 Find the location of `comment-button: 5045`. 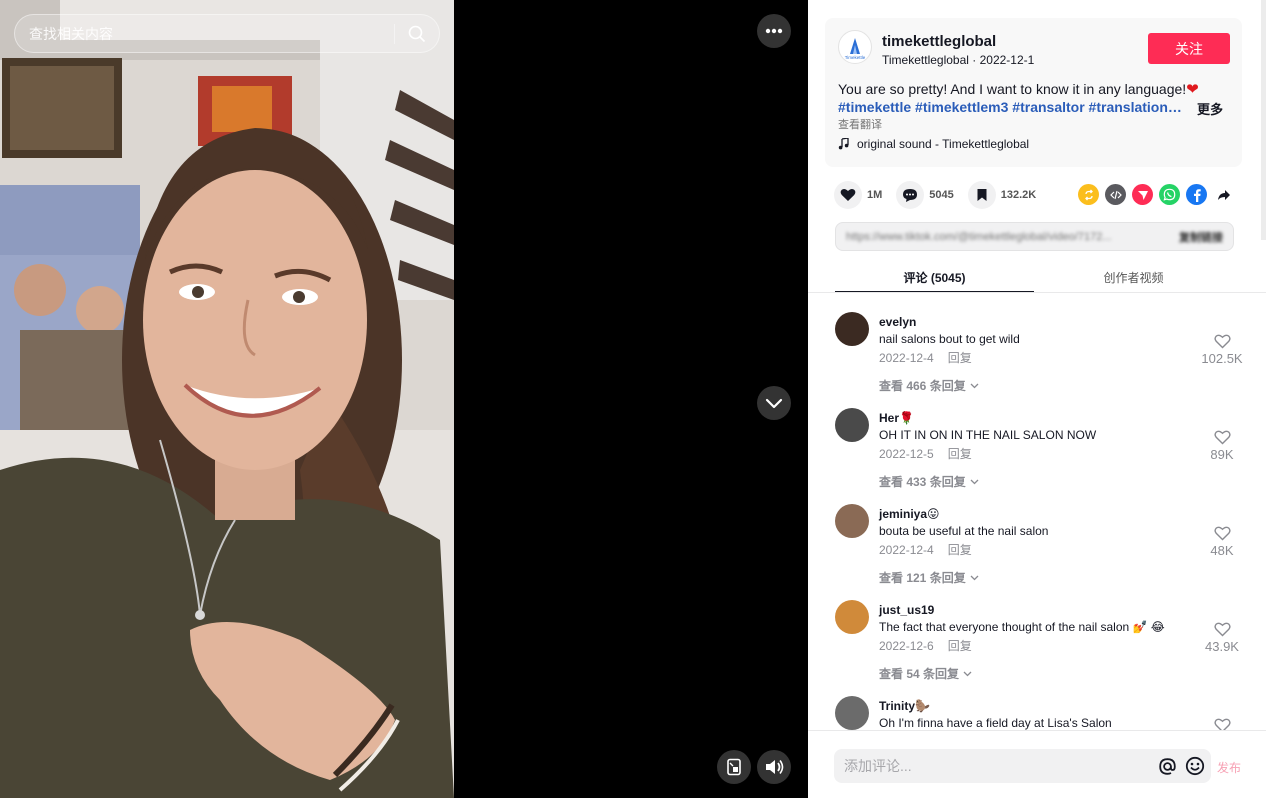

comment-button: 5045 is located at coordinates (925, 195).